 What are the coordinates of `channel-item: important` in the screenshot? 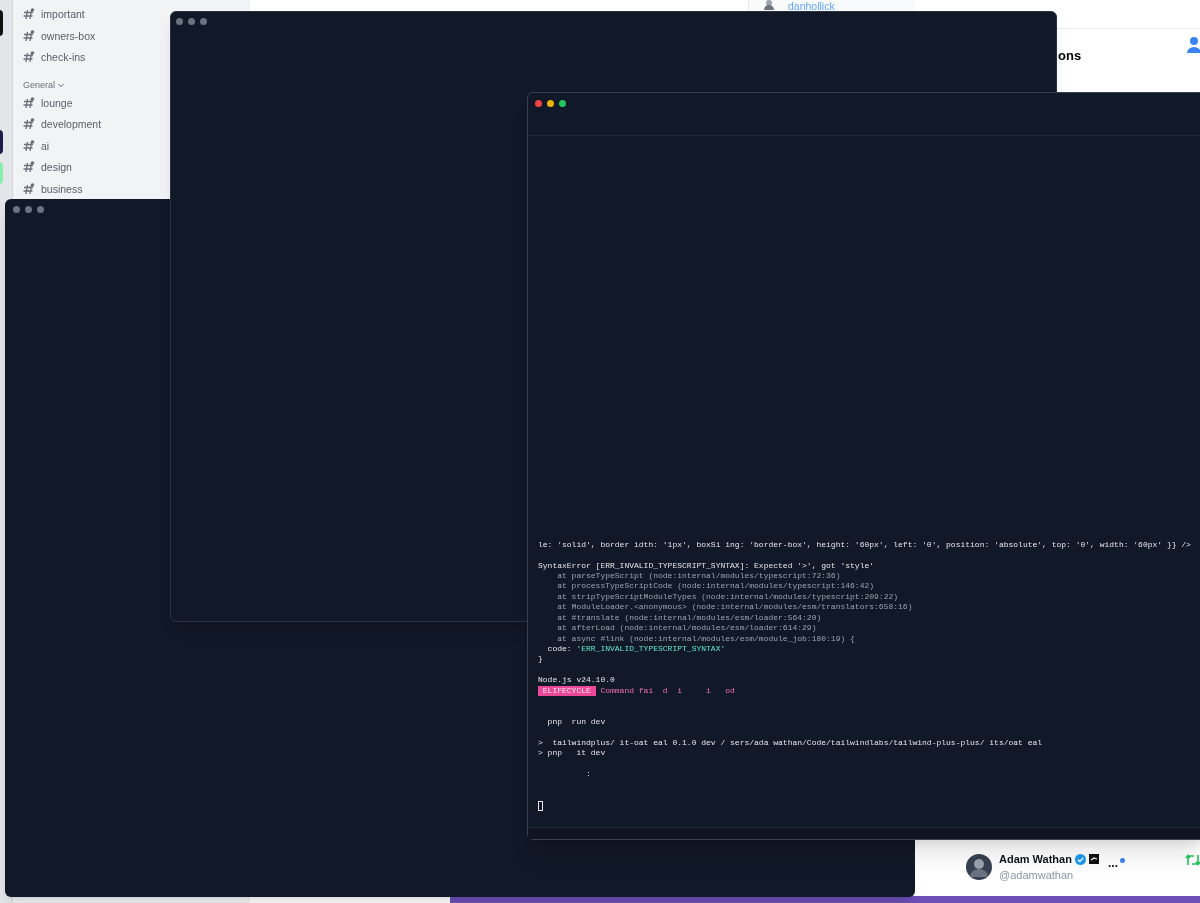 It's located at (63, 14).